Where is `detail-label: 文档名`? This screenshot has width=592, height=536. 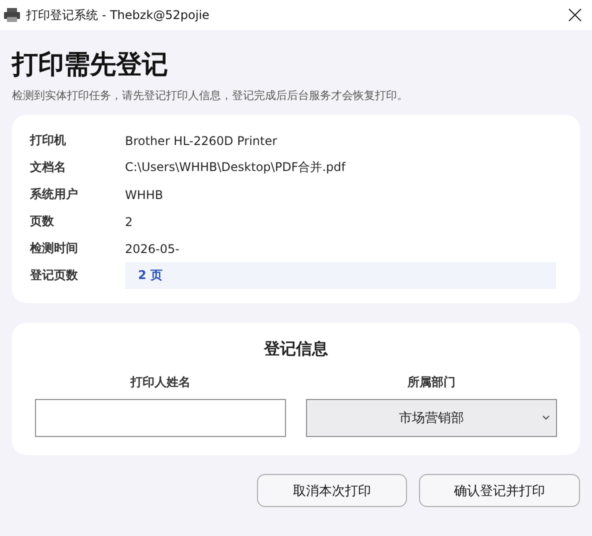
detail-label: 文档名 is located at coordinates (48, 167).